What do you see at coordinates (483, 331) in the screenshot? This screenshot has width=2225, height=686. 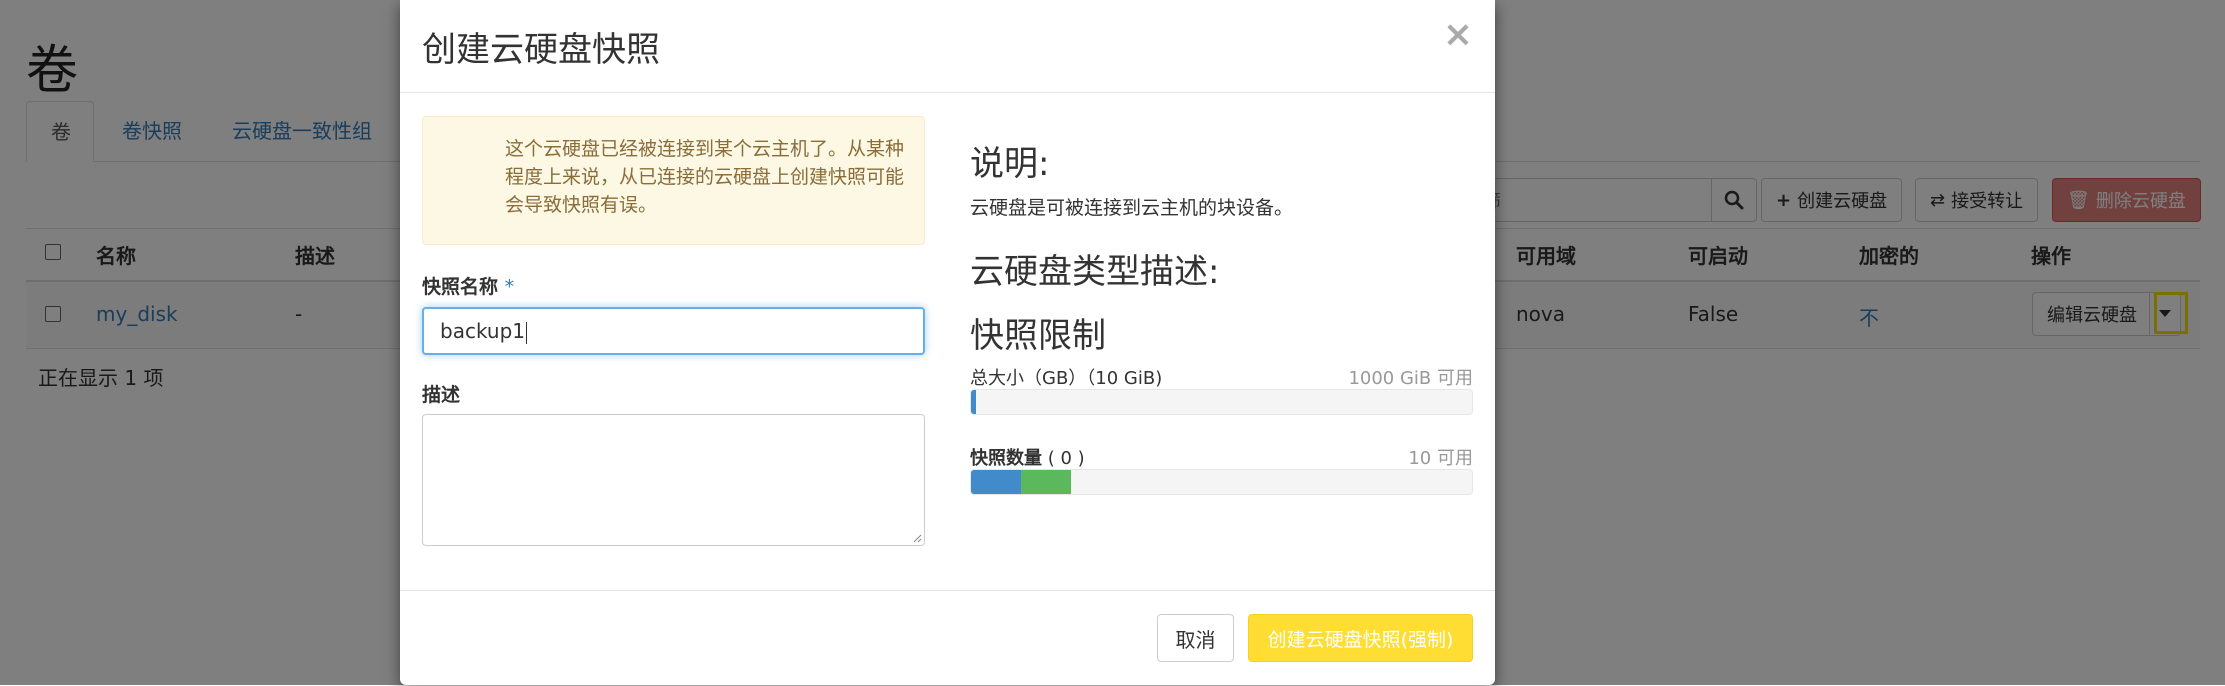 I see `snapshot-name-value: backup1` at bounding box center [483, 331].